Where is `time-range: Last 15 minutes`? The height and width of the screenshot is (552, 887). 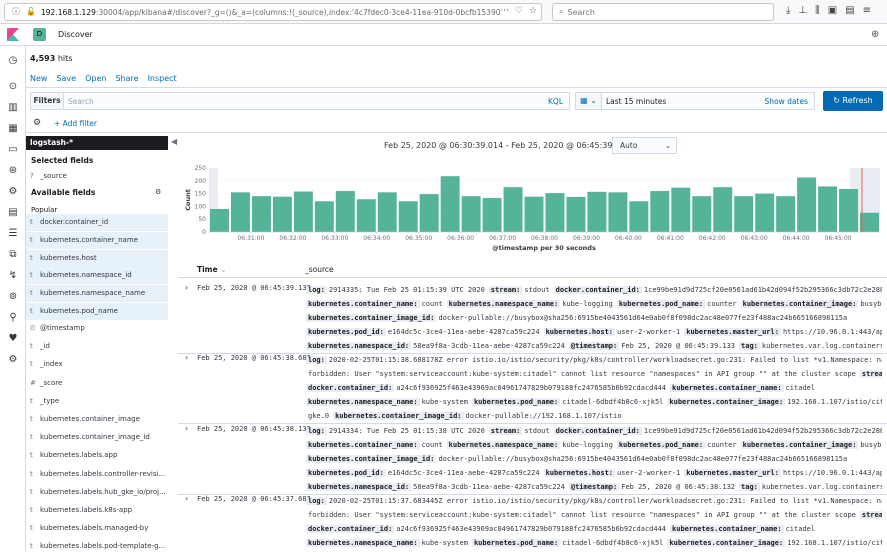
time-range: Last 15 minutes is located at coordinates (636, 101).